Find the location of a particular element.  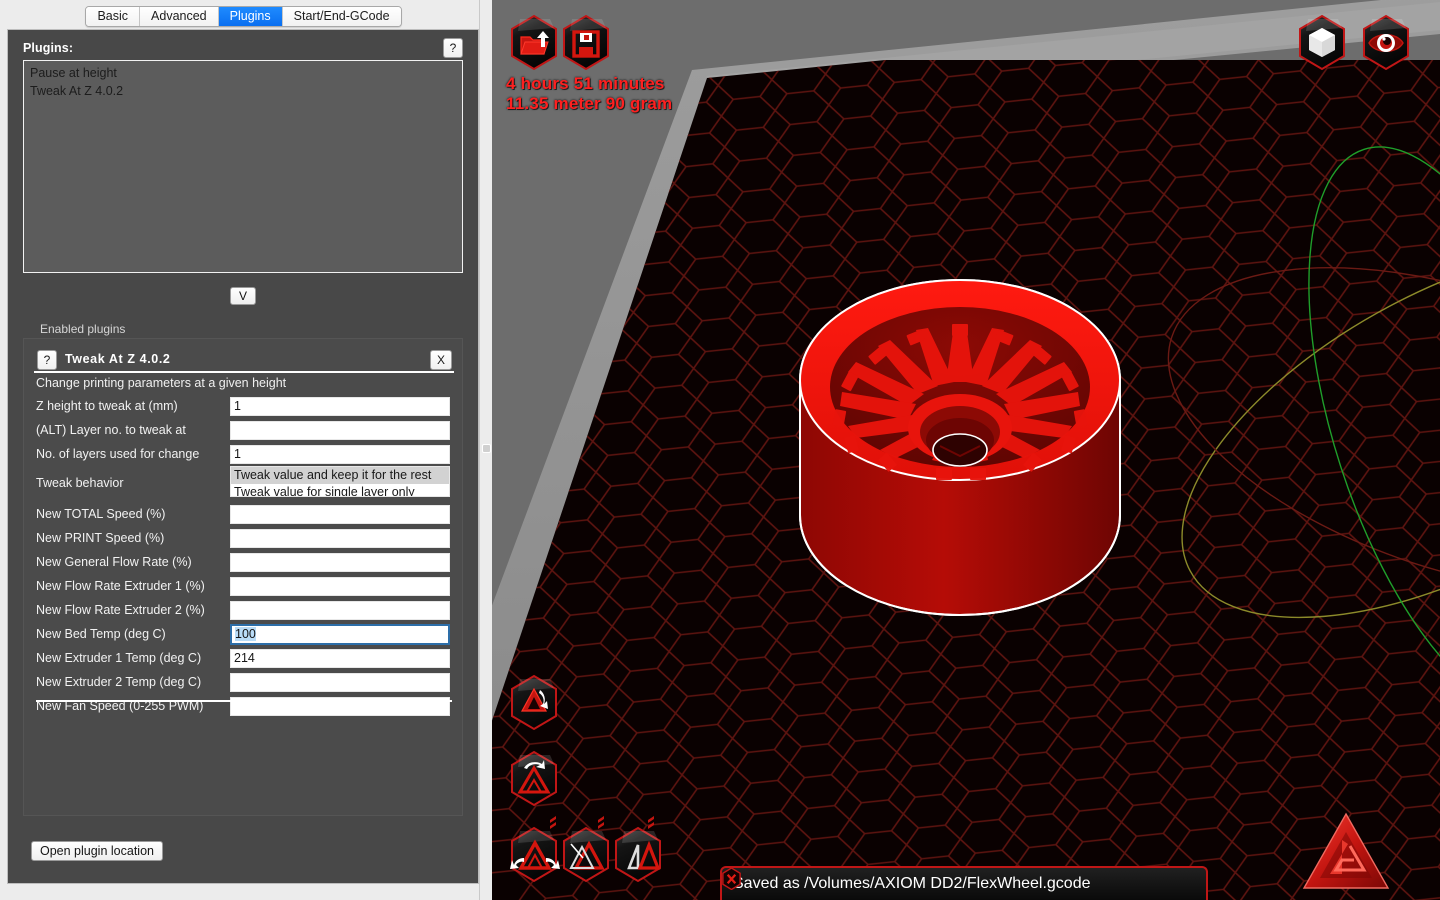

splitter-grip is located at coordinates (486, 448).